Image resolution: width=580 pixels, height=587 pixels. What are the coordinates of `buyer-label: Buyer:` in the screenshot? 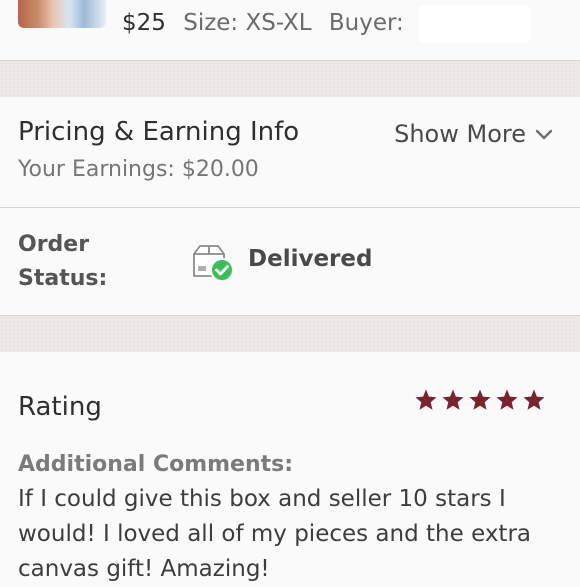 It's located at (366, 23).